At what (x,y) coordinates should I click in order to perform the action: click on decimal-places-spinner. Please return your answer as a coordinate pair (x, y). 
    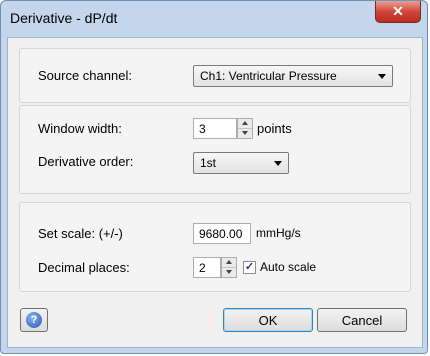
    Looking at the image, I should click on (229, 267).